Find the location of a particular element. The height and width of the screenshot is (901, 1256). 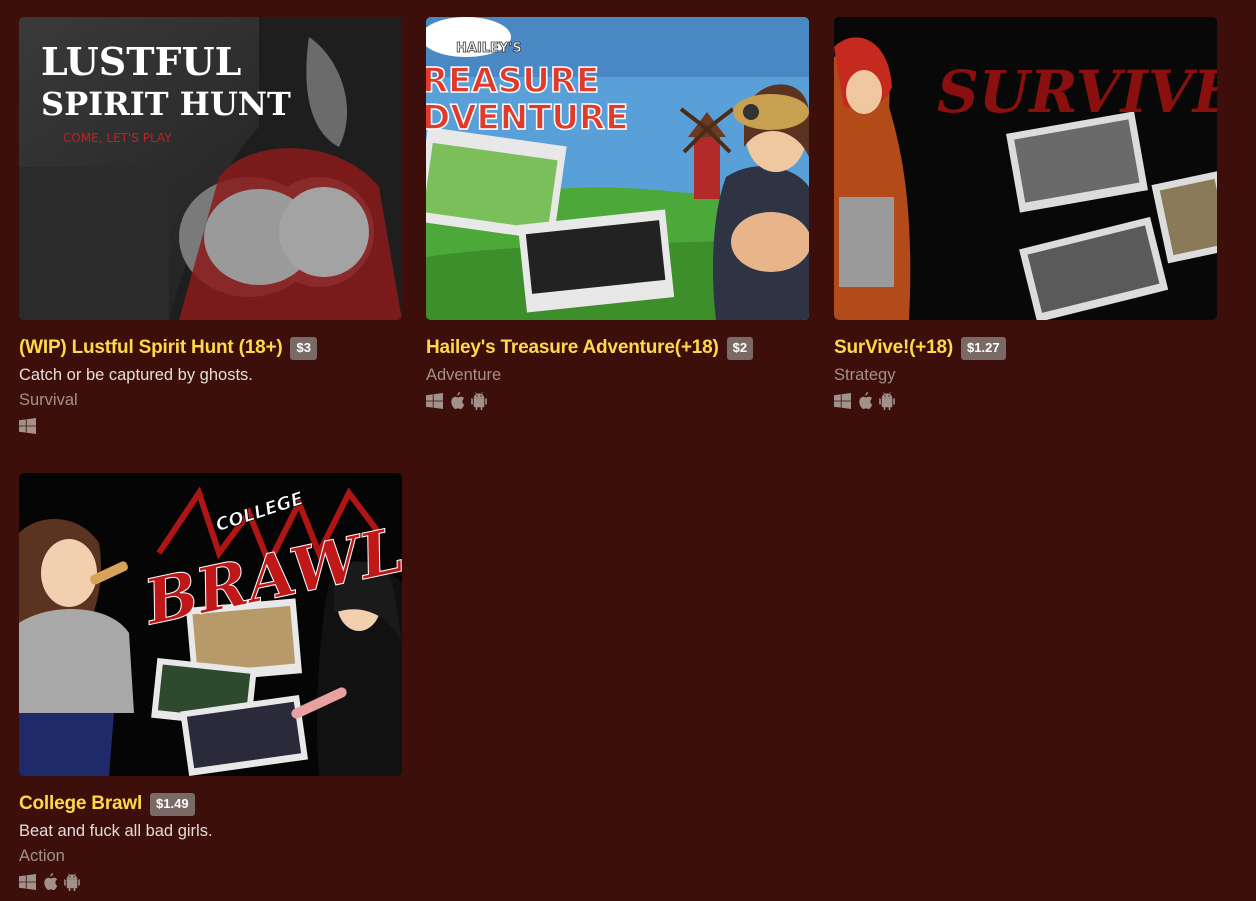

cover-subtitle: HAILEY'S is located at coordinates (489, 48).